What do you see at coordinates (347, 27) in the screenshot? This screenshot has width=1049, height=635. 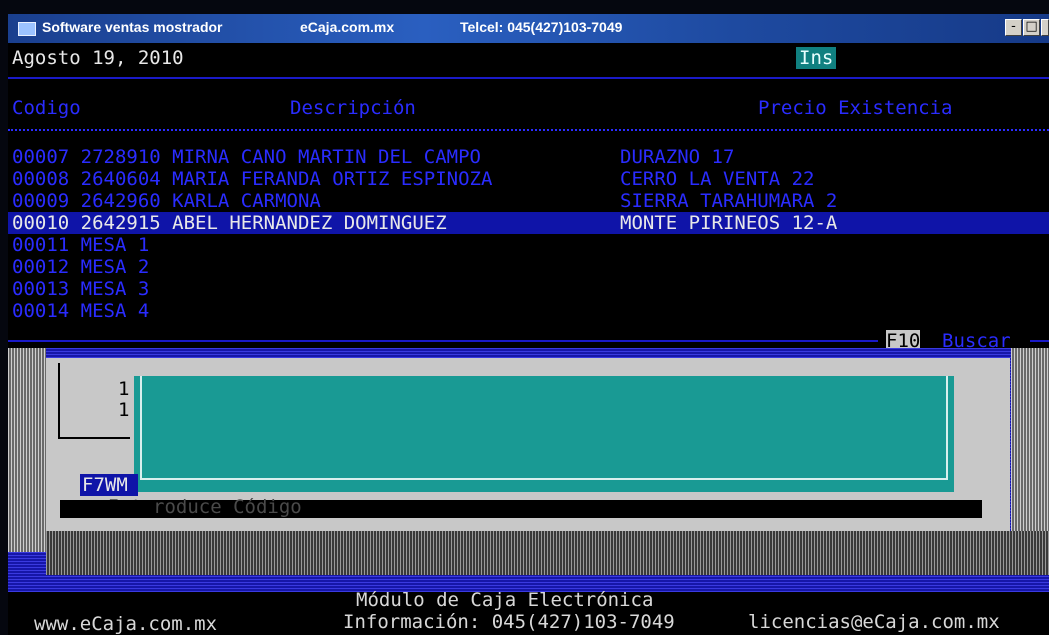 I see `window-title-site: eCaja.com.mx` at bounding box center [347, 27].